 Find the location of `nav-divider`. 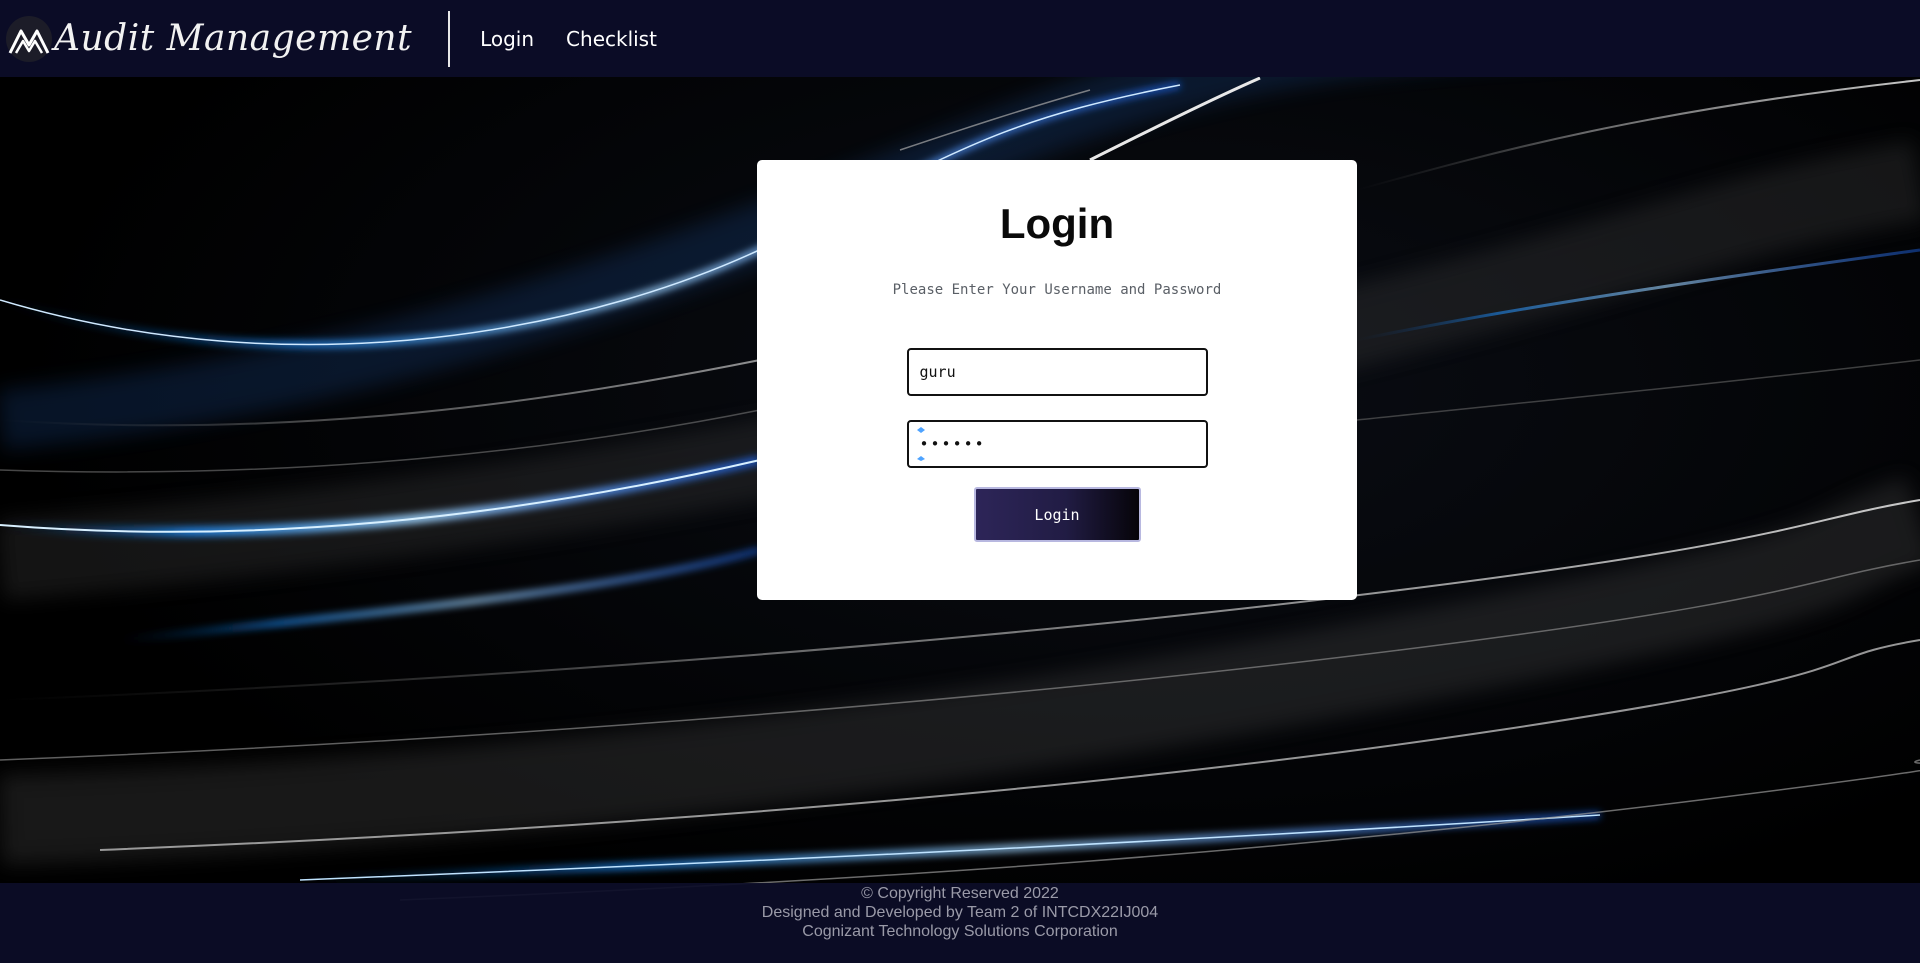

nav-divider is located at coordinates (449, 38).